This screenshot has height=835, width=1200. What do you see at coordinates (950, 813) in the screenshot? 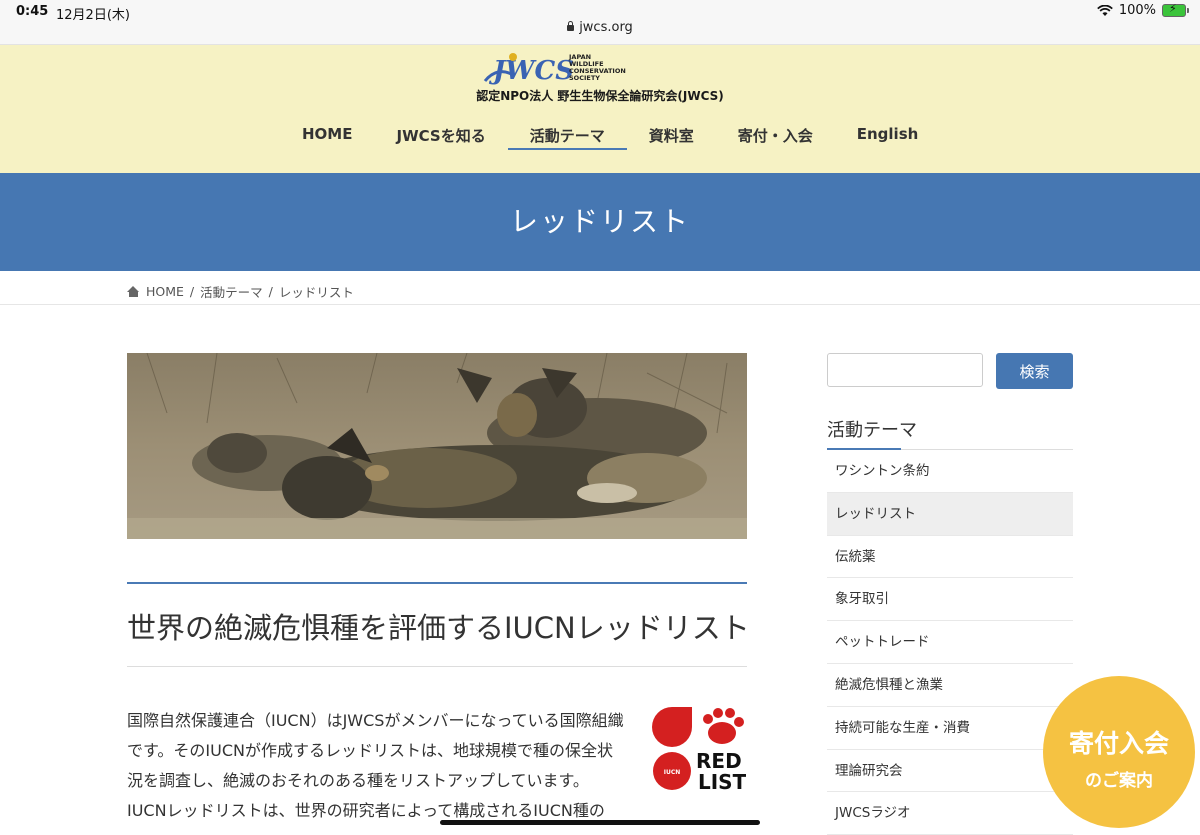
I see `sidebar-item-radio: JWCSラジオ` at bounding box center [950, 813].